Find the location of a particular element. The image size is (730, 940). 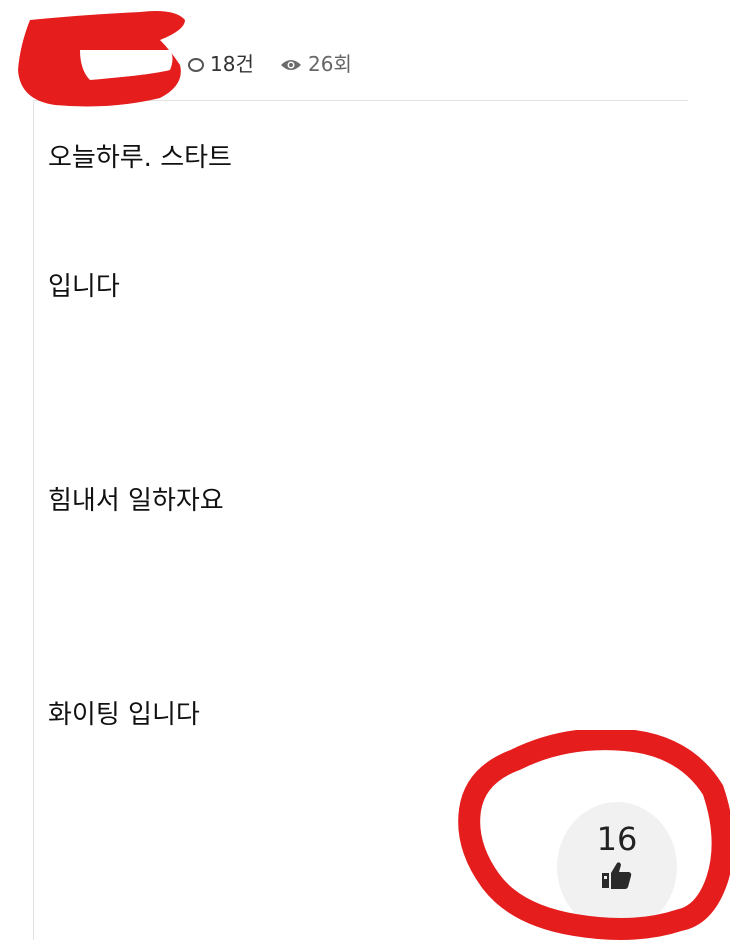

meta-divider is located at coordinates (360, 100).